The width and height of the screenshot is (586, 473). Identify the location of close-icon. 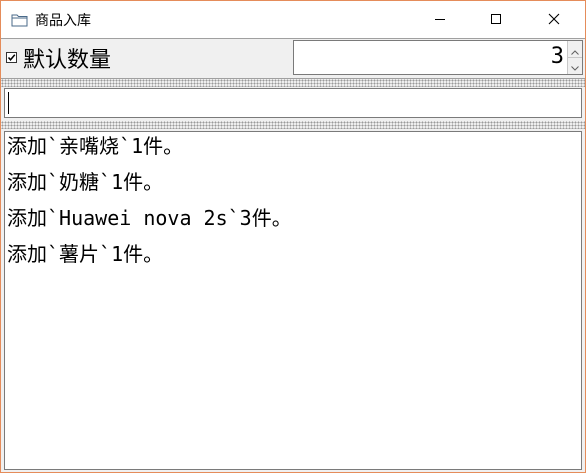
(554, 19).